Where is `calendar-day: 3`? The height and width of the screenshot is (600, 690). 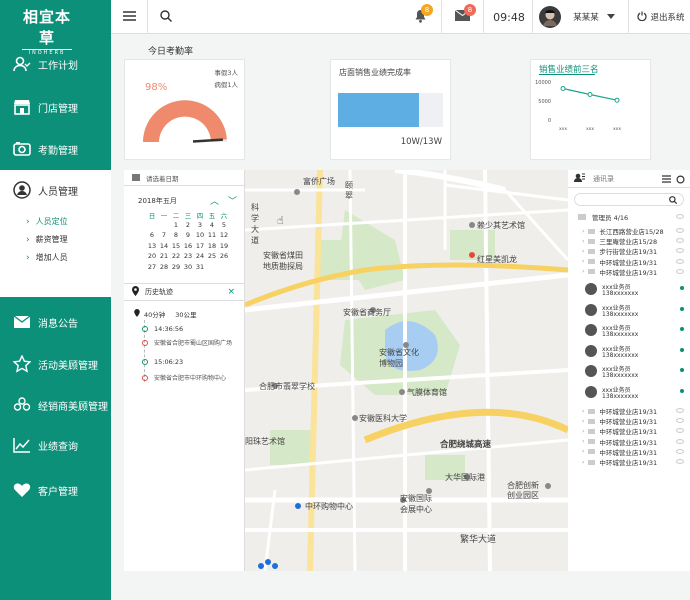
calendar-day: 3 is located at coordinates (200, 226).